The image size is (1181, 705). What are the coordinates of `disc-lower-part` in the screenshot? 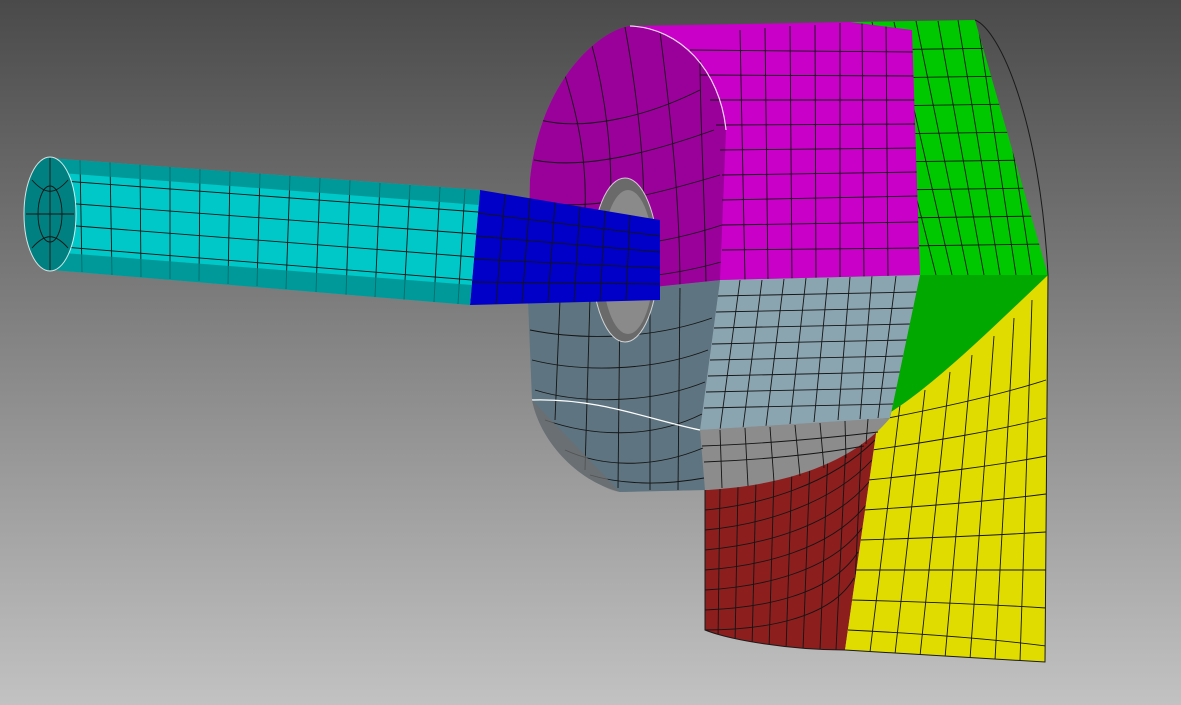 It's located at (810, 352).